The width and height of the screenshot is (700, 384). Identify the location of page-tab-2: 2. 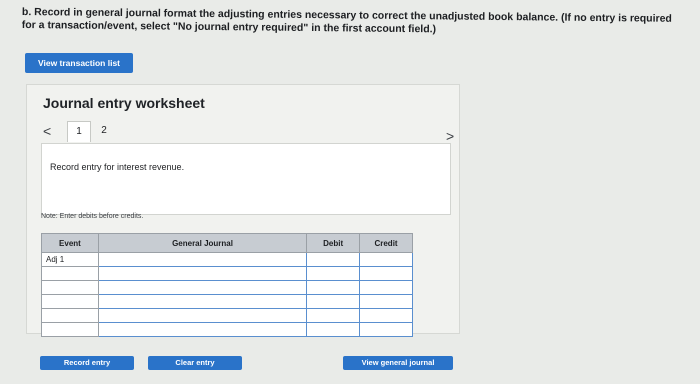
(104, 131).